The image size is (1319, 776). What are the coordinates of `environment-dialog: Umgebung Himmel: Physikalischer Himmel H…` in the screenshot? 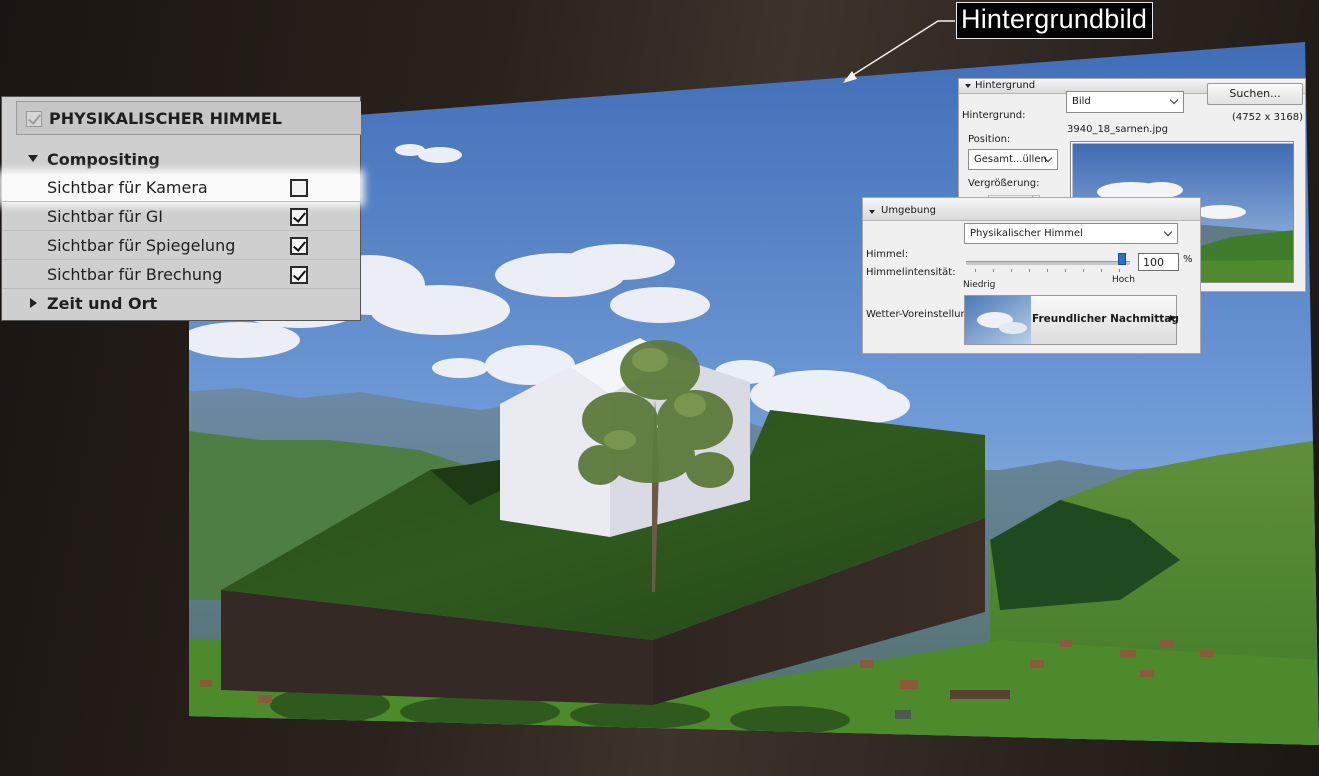 It's located at (1031, 275).